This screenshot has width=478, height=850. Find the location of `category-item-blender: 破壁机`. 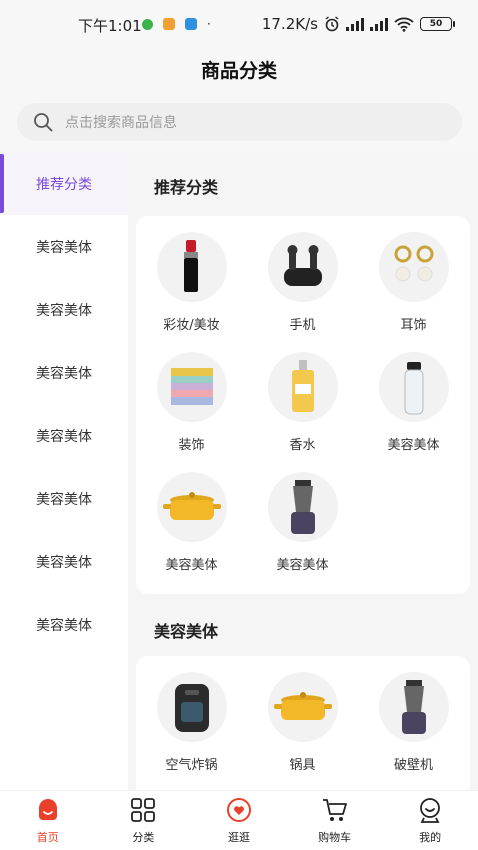

category-item-blender: 破壁机 is located at coordinates (413, 722).